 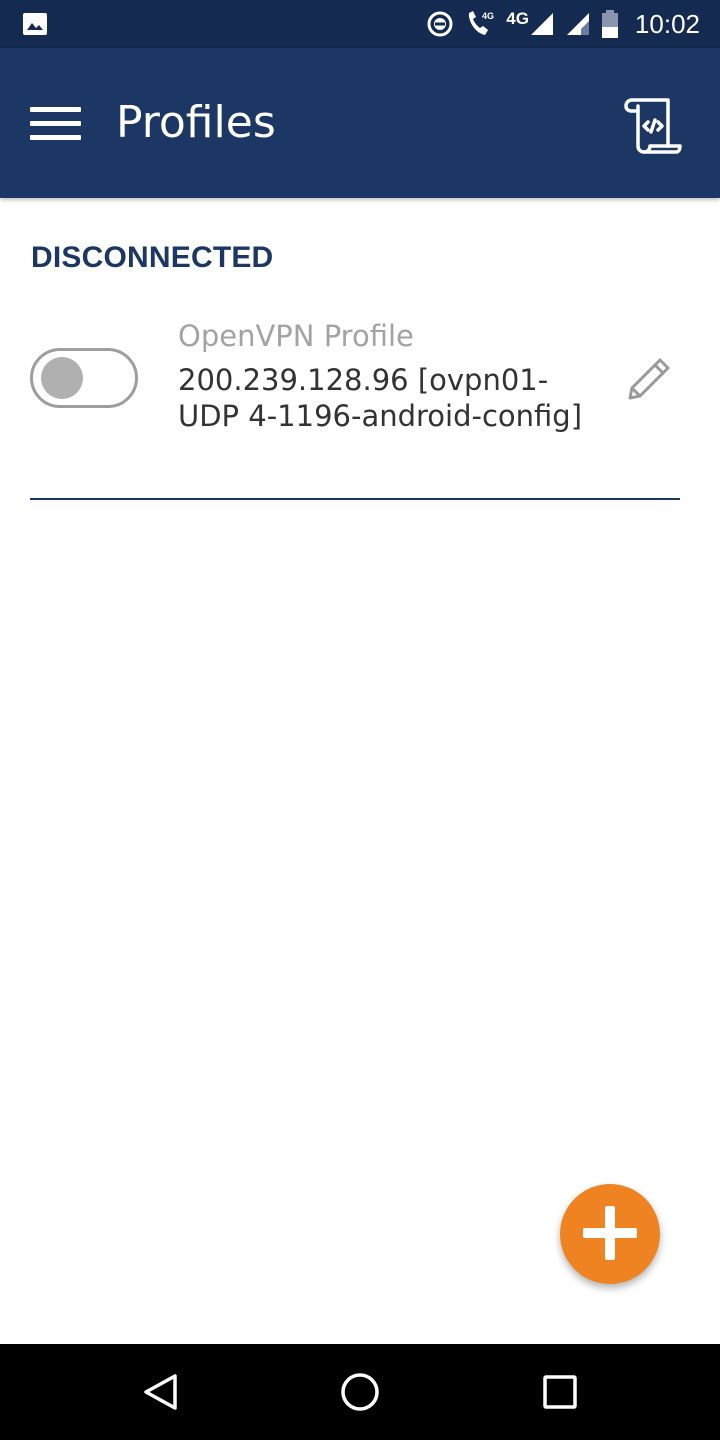 What do you see at coordinates (360, 123) in the screenshot?
I see `app-bar: Profiles` at bounding box center [360, 123].